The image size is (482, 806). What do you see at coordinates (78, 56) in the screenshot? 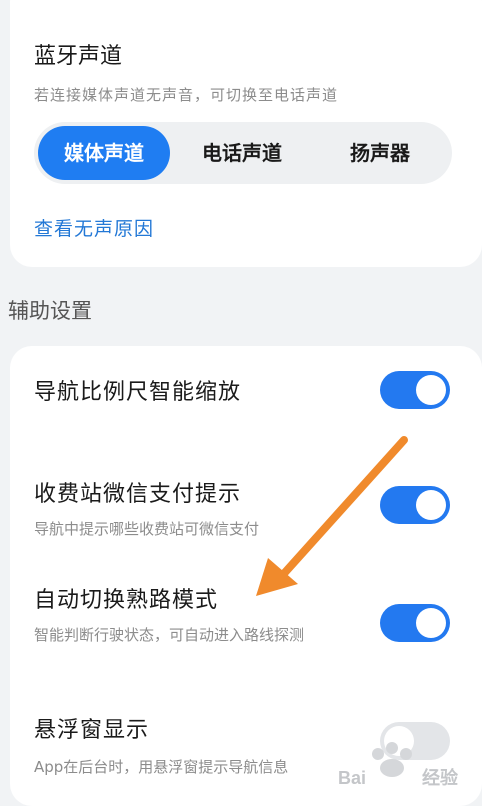
I see `bluetooth-channel-title: 蓝牙声道` at bounding box center [78, 56].